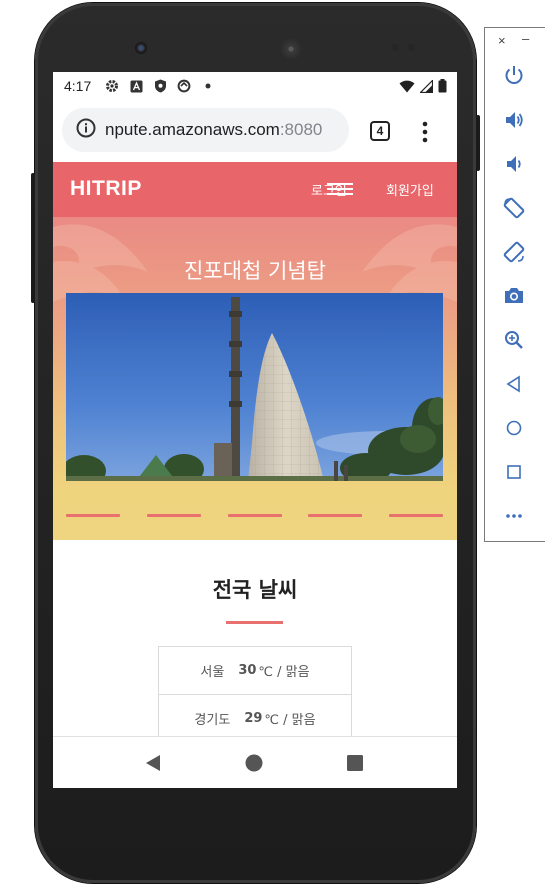 The image size is (545, 894). I want to click on weather-temp: 30, so click(247, 670).